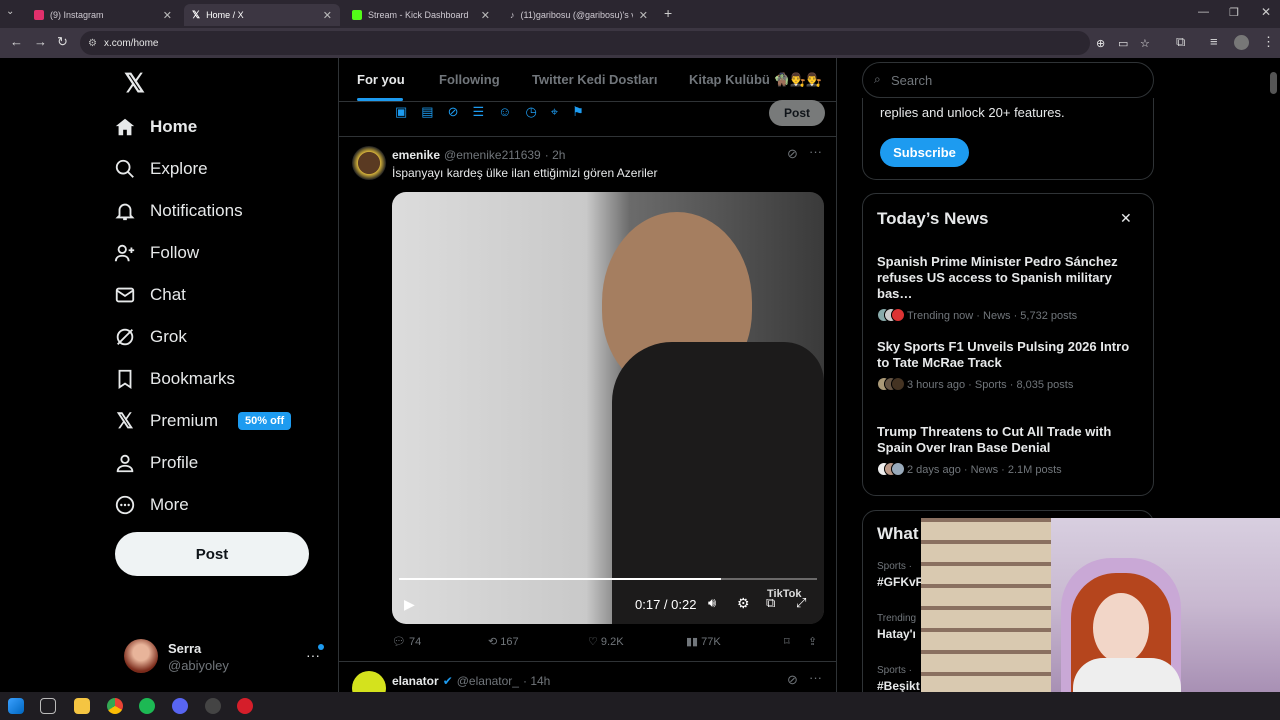 This screenshot has height=720, width=1280. Describe the element at coordinates (606, 641) in the screenshot. I see `like-button: ♡ 9.2K` at that location.